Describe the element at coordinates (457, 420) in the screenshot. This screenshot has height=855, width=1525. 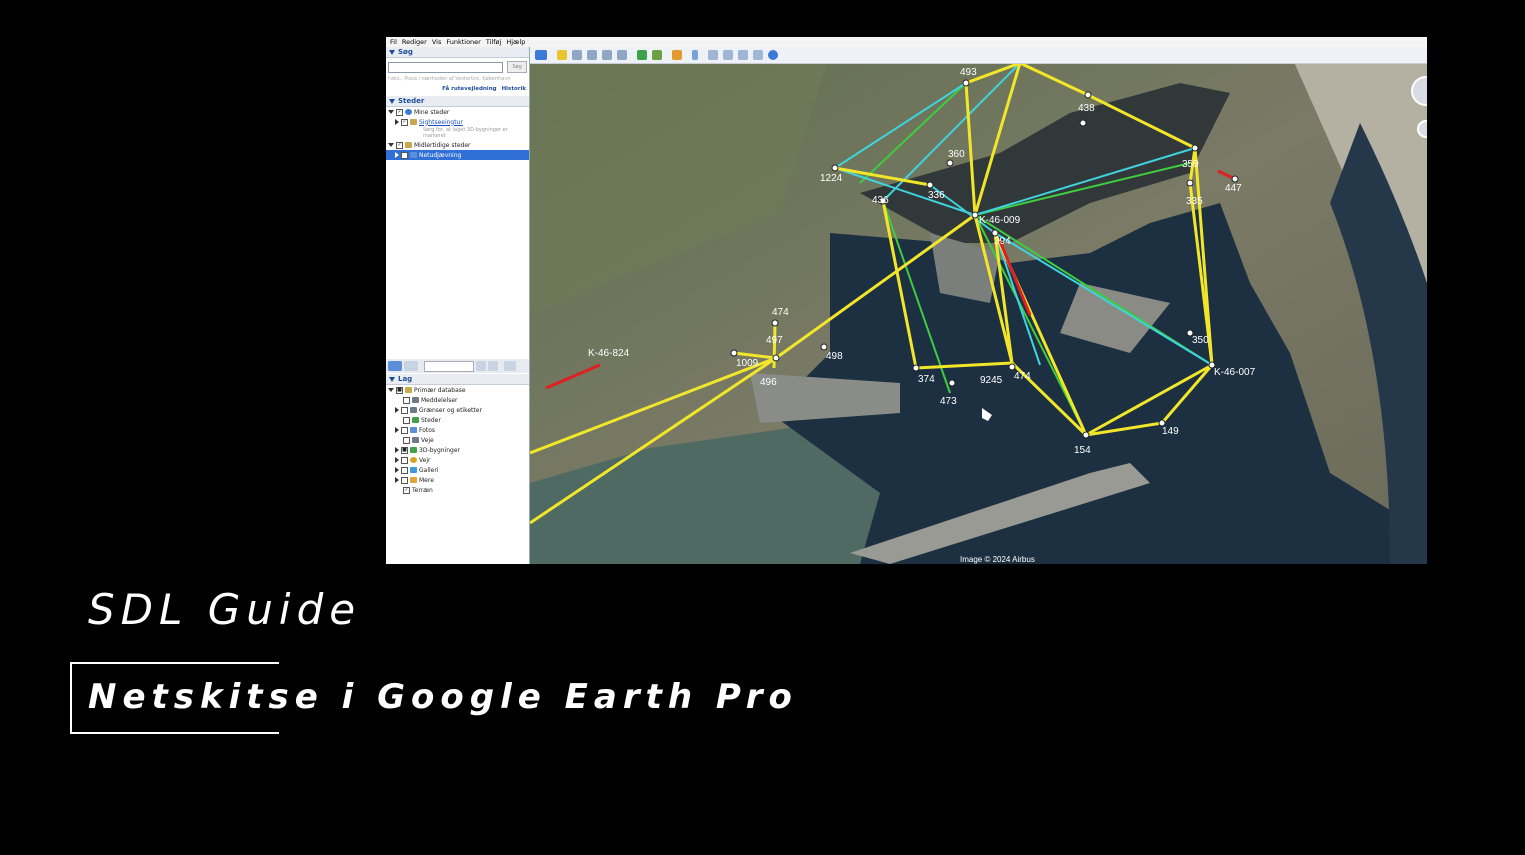
I see `layer-places: Steder` at that location.